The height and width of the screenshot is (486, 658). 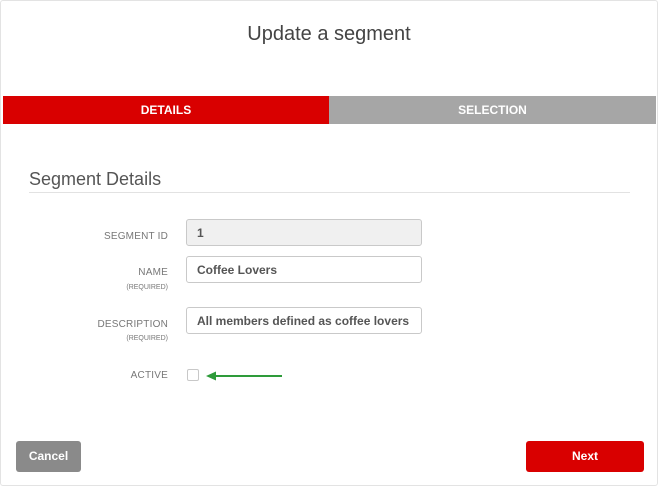 I want to click on active-checkbox, so click(x=193, y=375).